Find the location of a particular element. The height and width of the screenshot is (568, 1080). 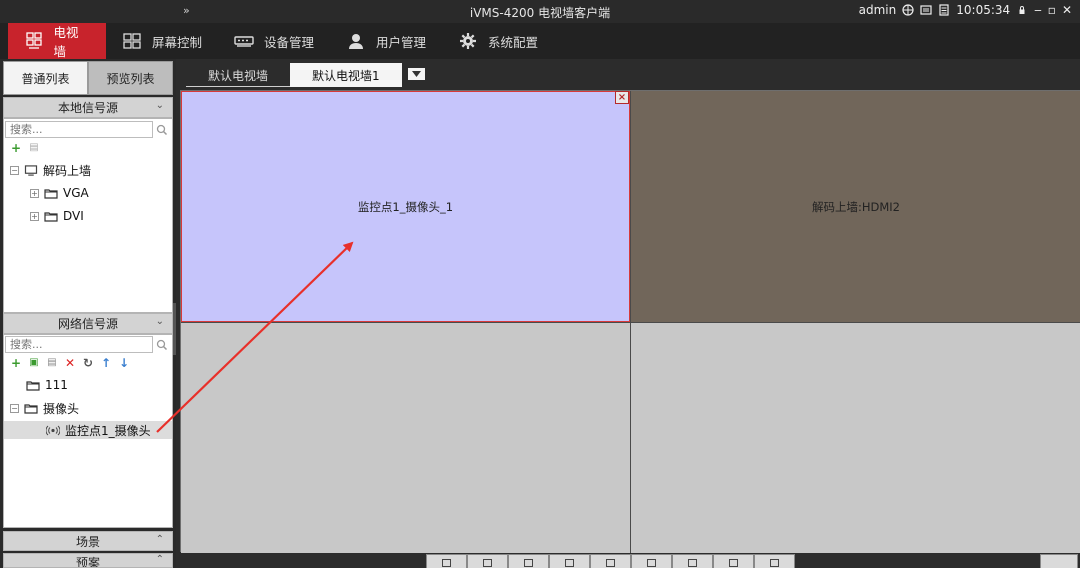

network-toolbar: + ▣ ▤ ✕ ↻ ↑ ↓ is located at coordinates (70, 363).